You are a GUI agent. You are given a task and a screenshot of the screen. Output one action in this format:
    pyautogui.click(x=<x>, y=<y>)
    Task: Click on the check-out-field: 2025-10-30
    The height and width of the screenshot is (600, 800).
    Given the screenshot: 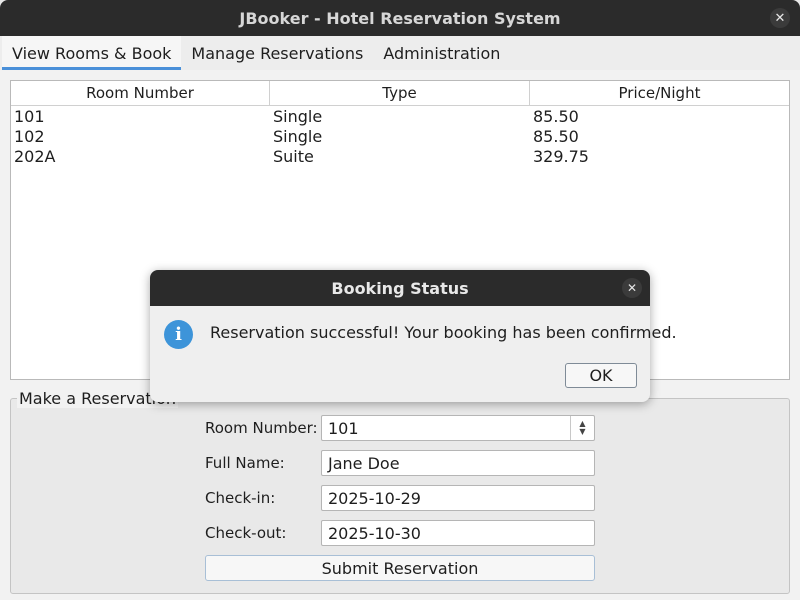 What is the action you would take?
    pyautogui.click(x=458, y=533)
    